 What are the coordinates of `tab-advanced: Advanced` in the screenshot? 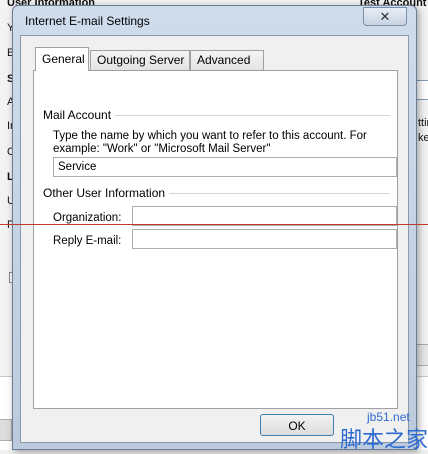 It's located at (227, 60).